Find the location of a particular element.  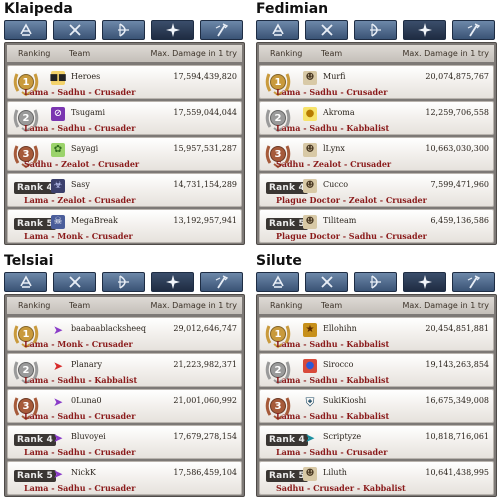

team-leader-name: Liluth is located at coordinates (335, 472).